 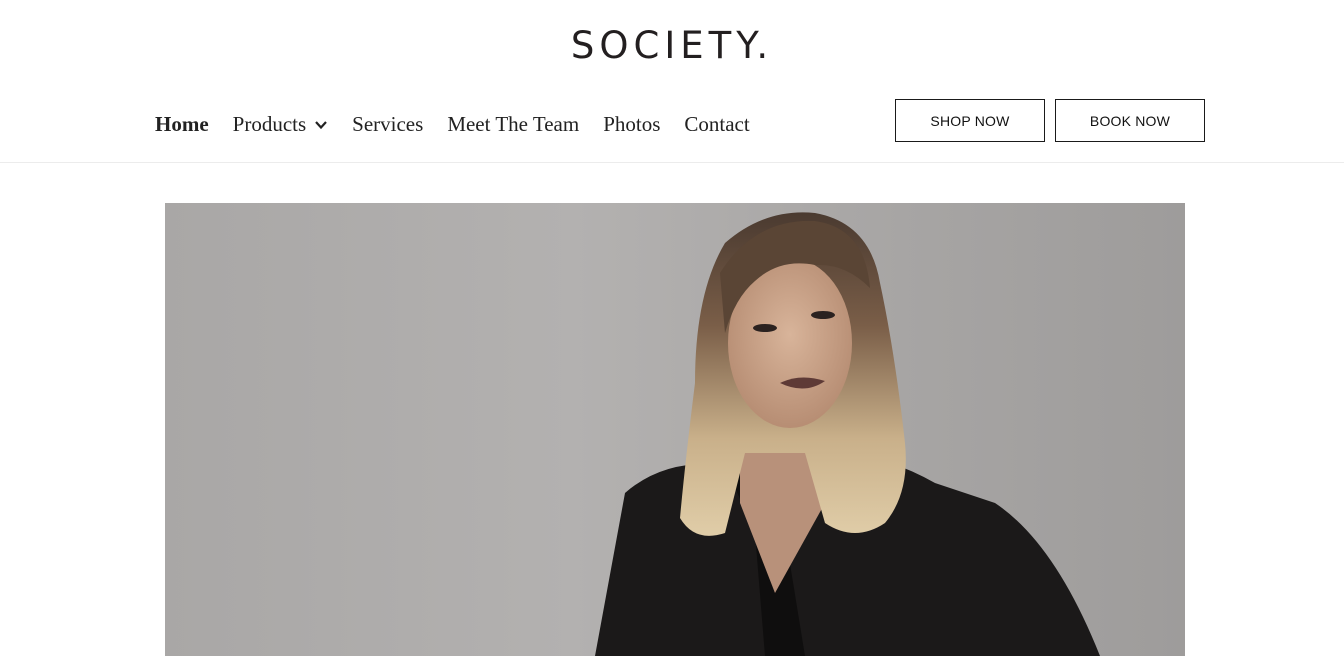 I want to click on nav-item-label: Home, so click(x=182, y=124).